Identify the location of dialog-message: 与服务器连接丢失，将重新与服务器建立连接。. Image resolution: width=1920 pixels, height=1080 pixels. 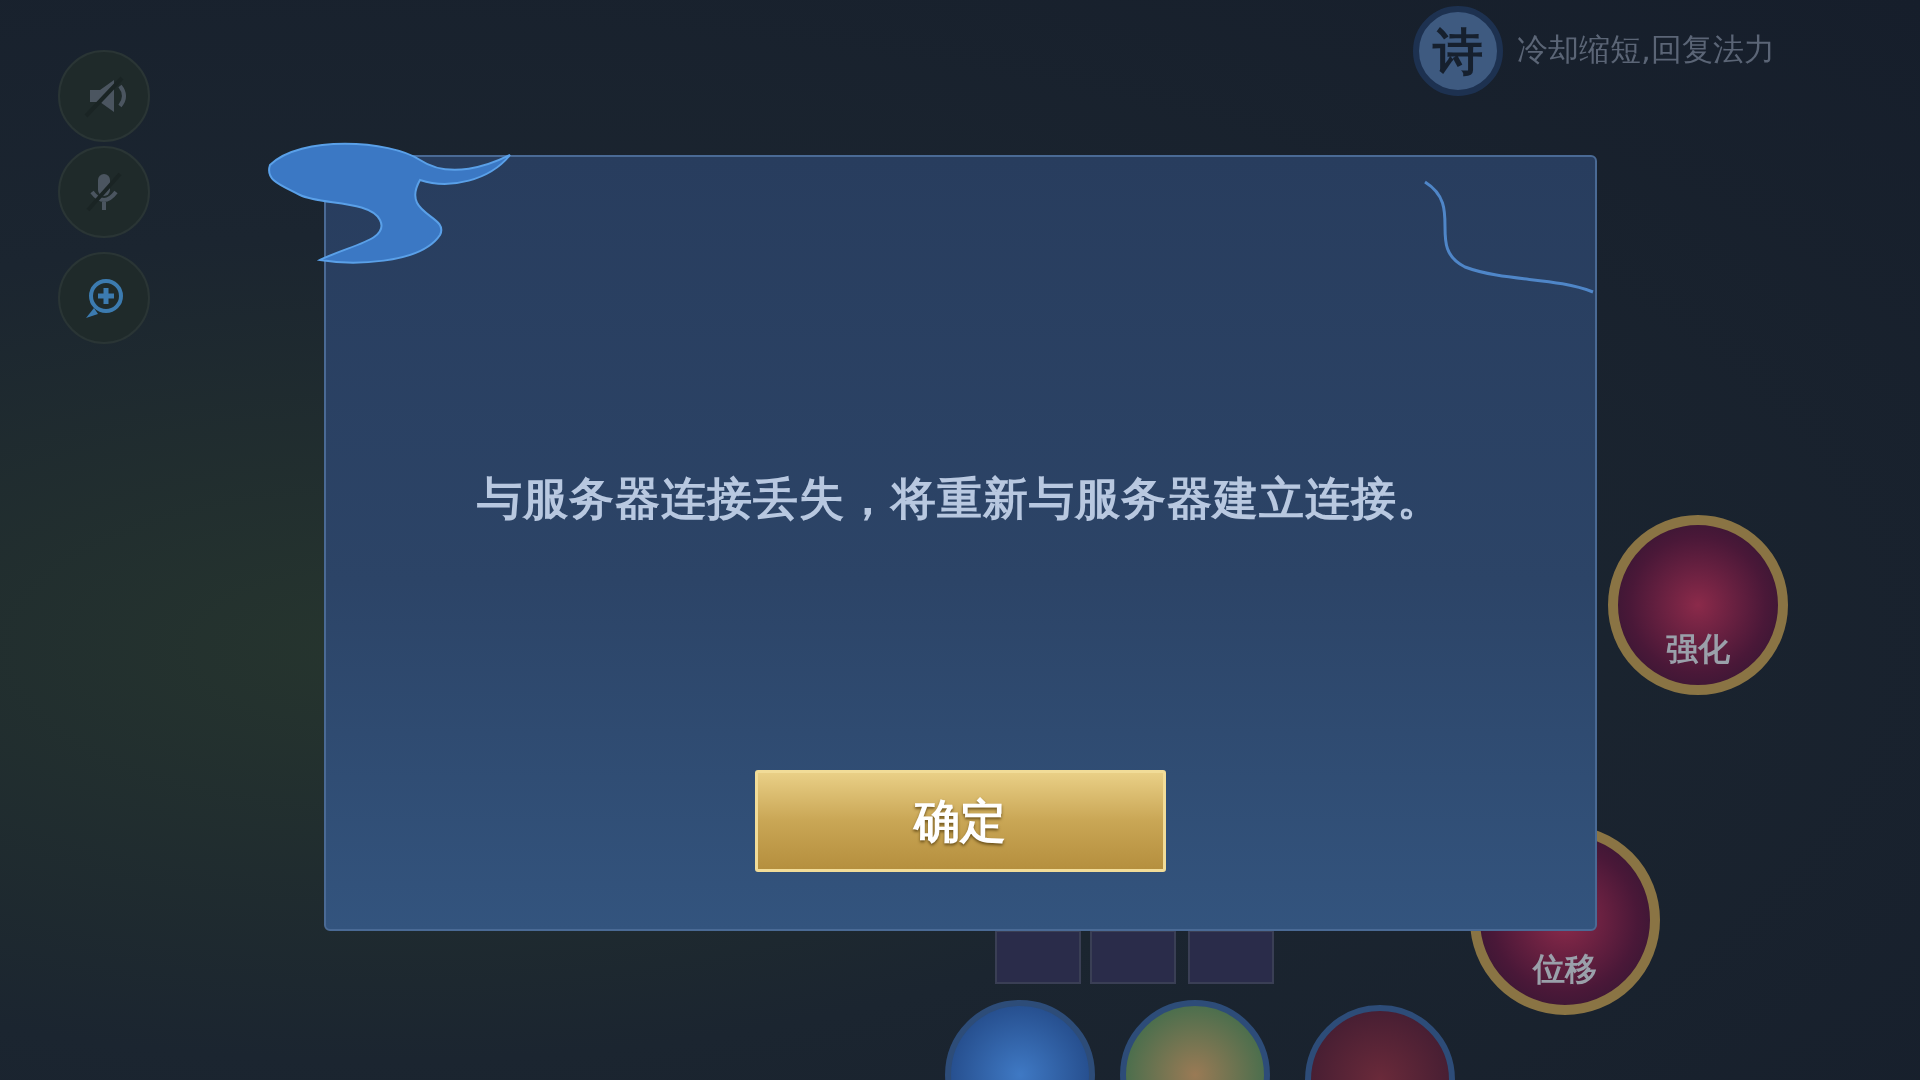
(960, 499).